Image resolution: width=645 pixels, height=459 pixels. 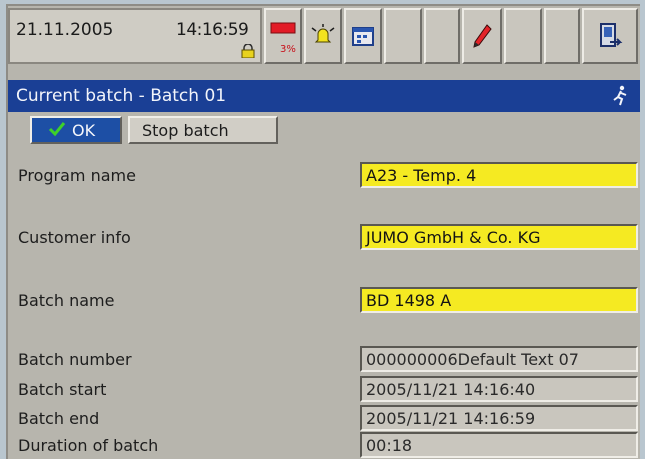 What do you see at coordinates (59, 418) in the screenshot?
I see `batch-end-label: Batch end` at bounding box center [59, 418].